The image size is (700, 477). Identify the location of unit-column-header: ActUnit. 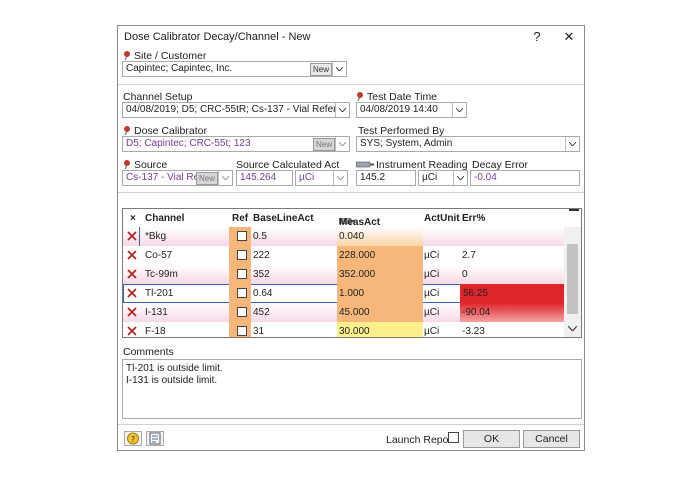
(442, 218).